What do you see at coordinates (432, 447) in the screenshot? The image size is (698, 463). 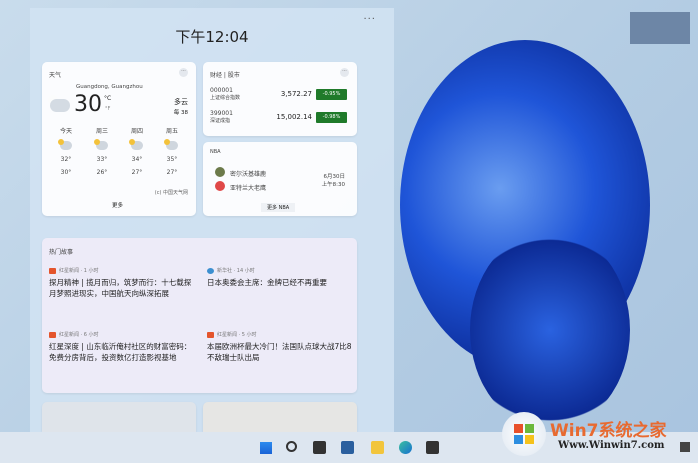 I see `store-icon` at bounding box center [432, 447].